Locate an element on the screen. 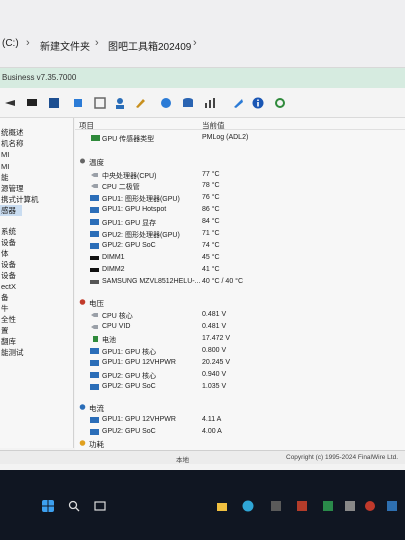 The height and width of the screenshot is (540, 405). section-current: 电流 is located at coordinates (240, 407).